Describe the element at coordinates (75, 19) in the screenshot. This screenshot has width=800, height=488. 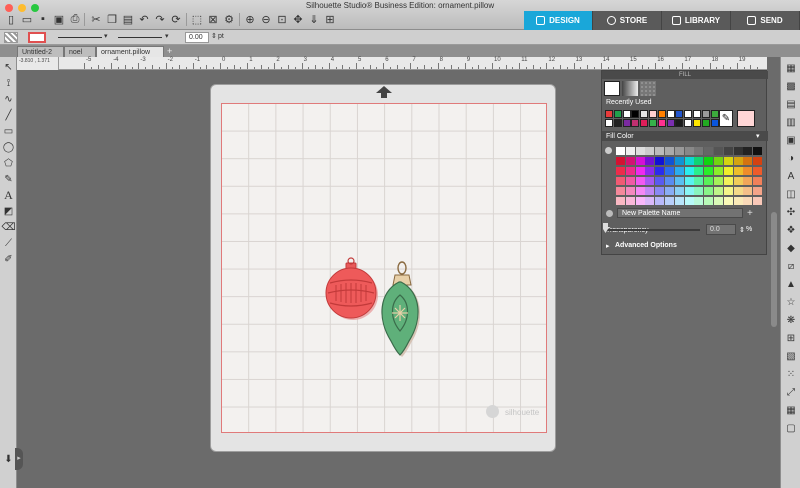
I see `print-icon: ⎙` at that location.